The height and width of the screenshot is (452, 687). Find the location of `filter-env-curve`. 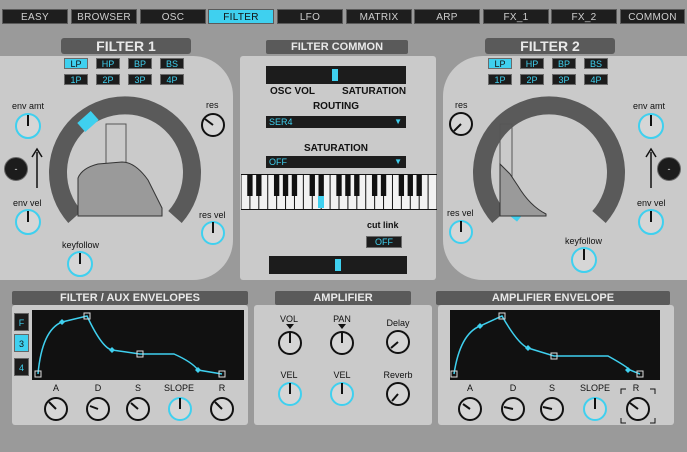

filter-env-curve is located at coordinates (138, 345).